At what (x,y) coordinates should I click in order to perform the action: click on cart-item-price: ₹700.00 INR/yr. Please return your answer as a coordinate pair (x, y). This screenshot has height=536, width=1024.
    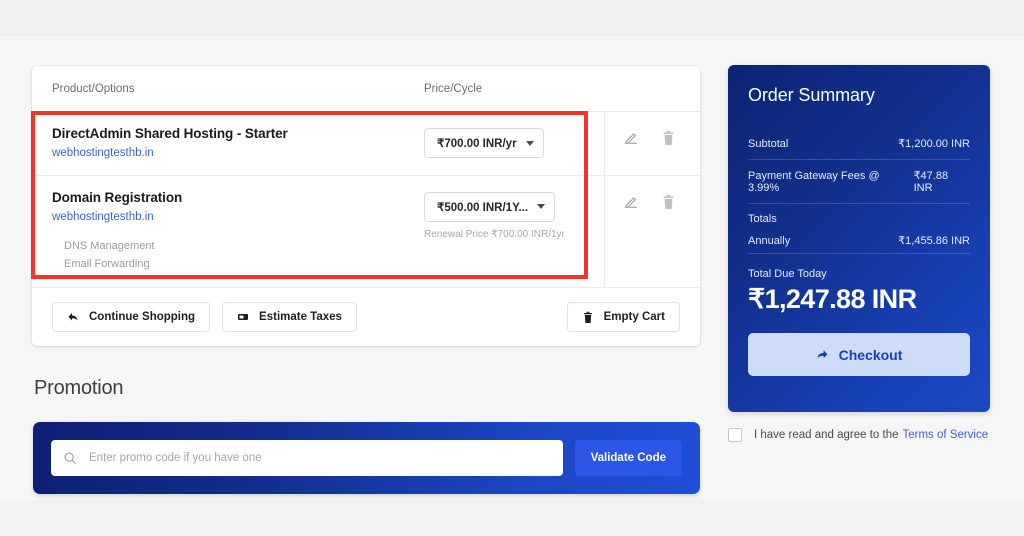
    Looking at the image, I should click on (514, 143).